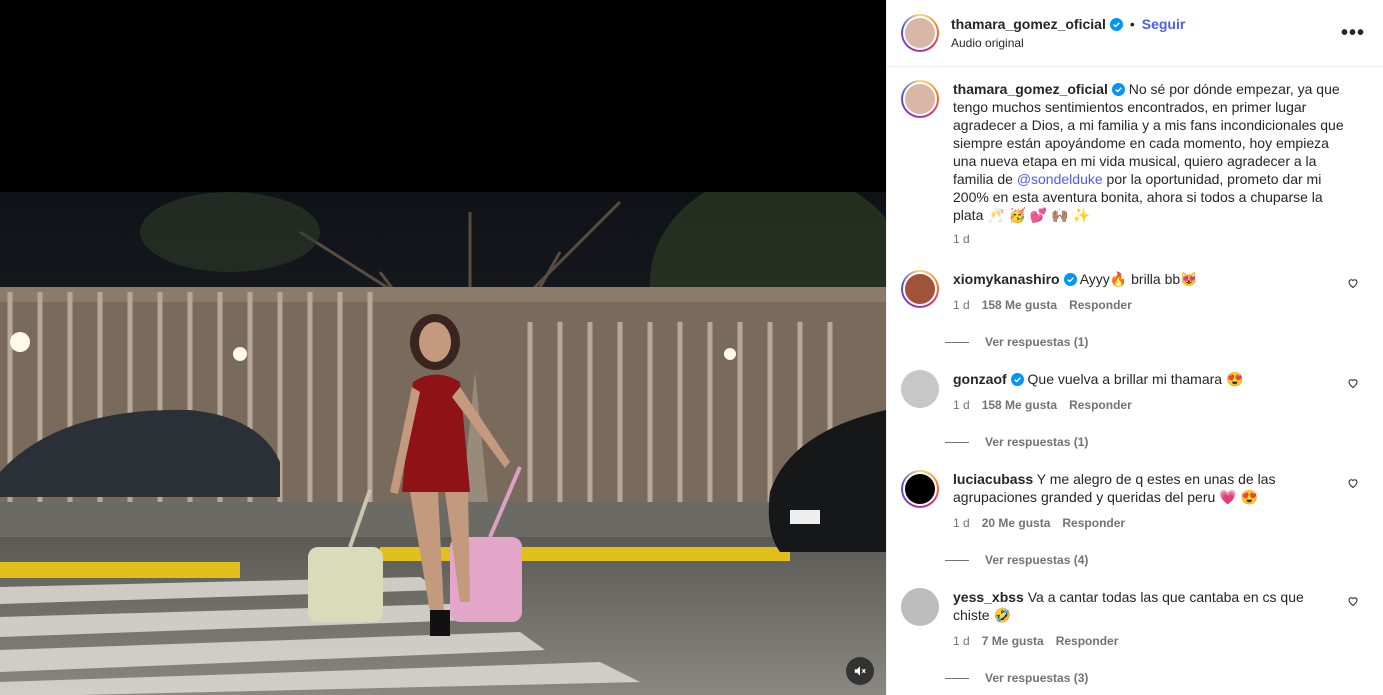 This screenshot has height=695, width=1383. I want to click on speaker-muted-icon, so click(860, 671).